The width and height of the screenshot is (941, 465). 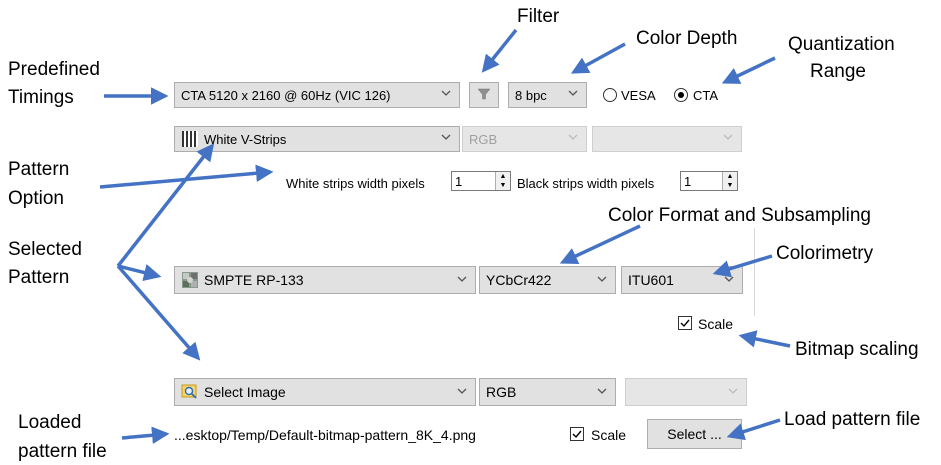 What do you see at coordinates (687, 38) in the screenshot?
I see `annotation-color-depth: Color Depth` at bounding box center [687, 38].